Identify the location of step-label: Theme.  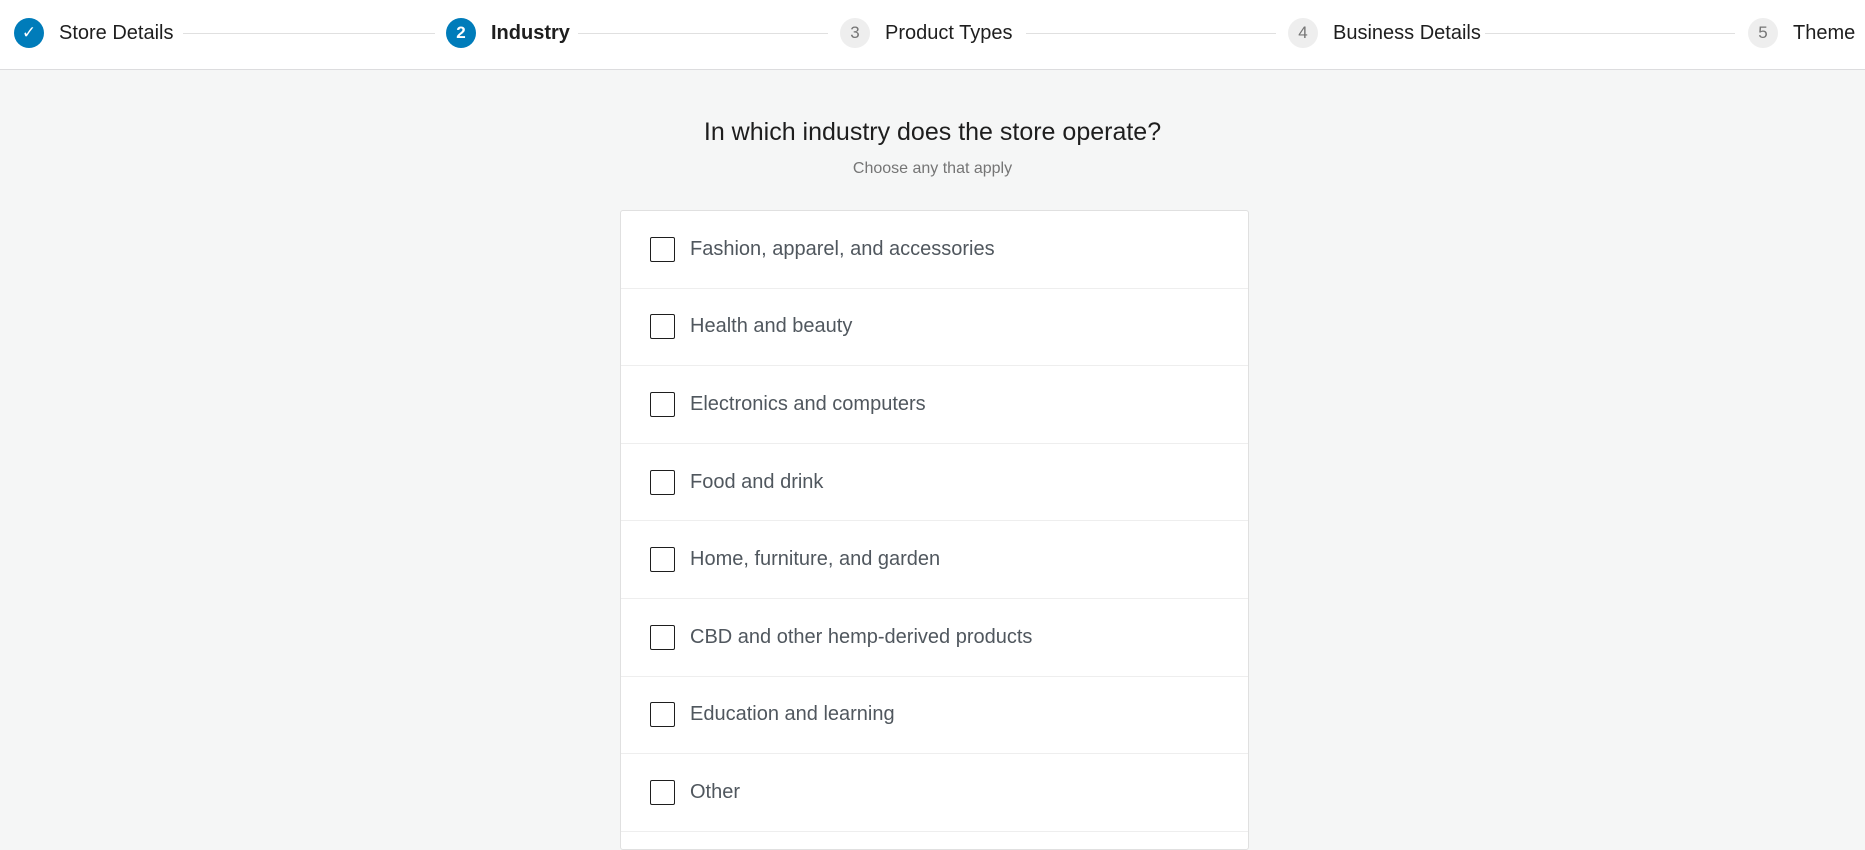
(1824, 32).